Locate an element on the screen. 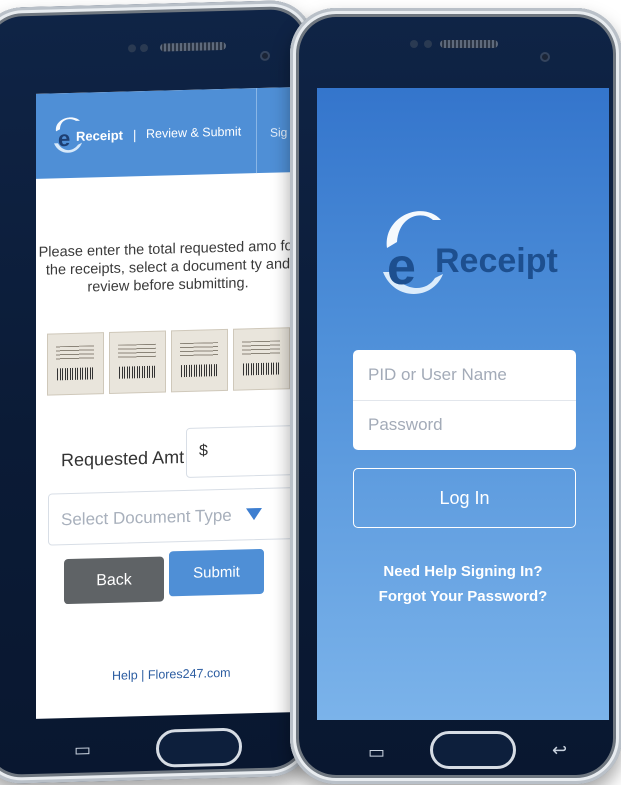 The image size is (621, 785). document-type-select: Select Document Type is located at coordinates (174, 516).